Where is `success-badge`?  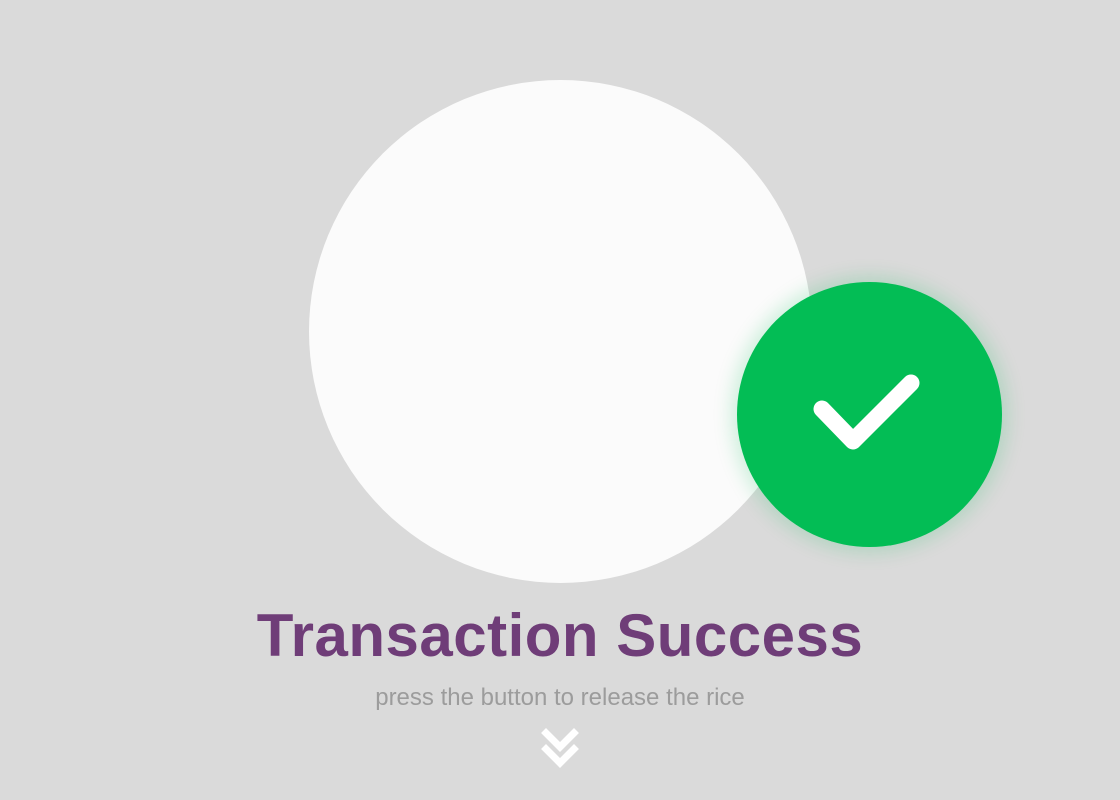 success-badge is located at coordinates (869, 414).